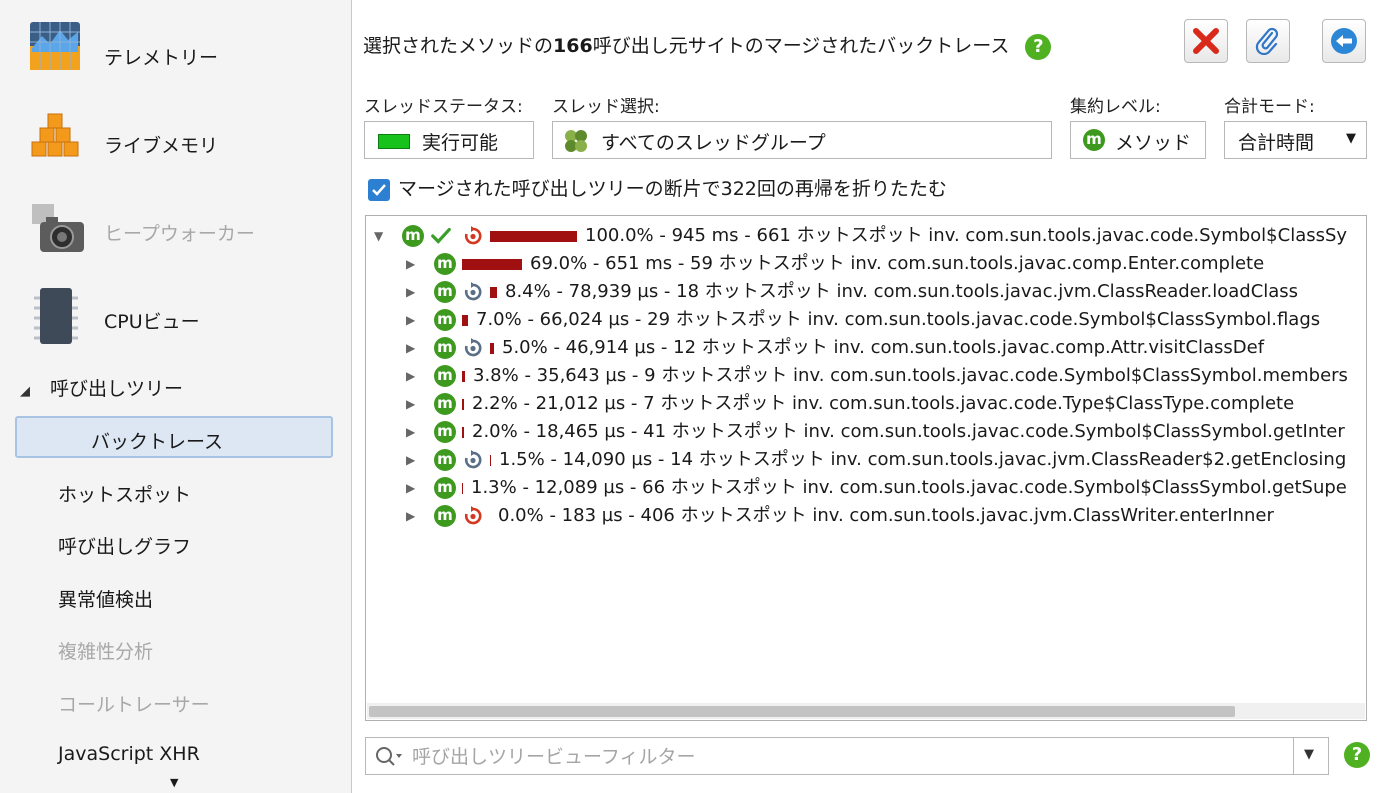  Describe the element at coordinates (55, 46) in the screenshot. I see `telemetry-icon` at that location.